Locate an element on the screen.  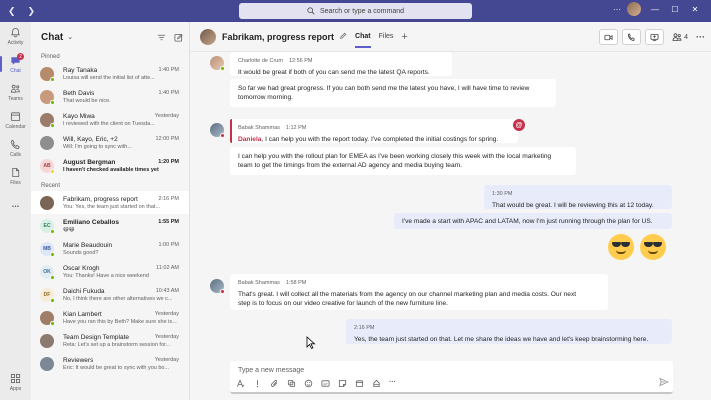
attach-icon is located at coordinates (274, 383).